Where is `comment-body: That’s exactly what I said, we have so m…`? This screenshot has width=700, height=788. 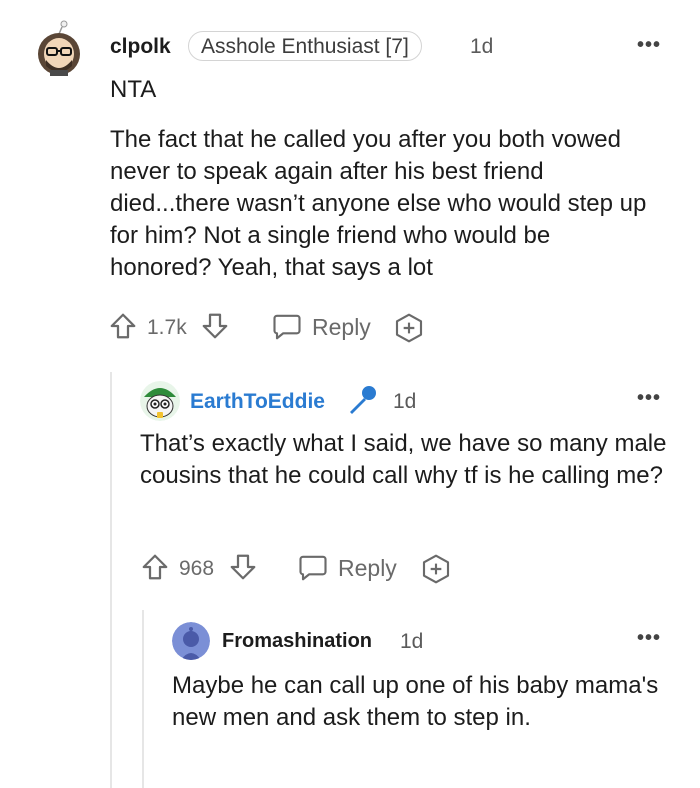
comment-body: That’s exactly what I said, we have so m… is located at coordinates (403, 459).